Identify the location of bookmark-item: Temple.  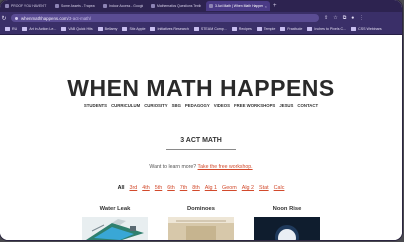
(266, 29).